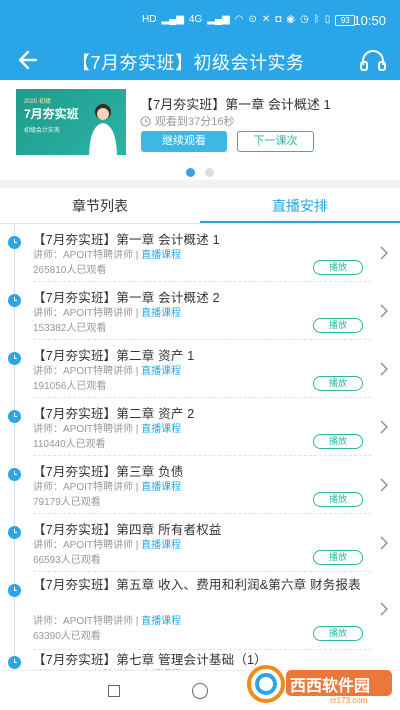 The image size is (400, 710). I want to click on view-count: 265810人已观看, so click(70, 270).